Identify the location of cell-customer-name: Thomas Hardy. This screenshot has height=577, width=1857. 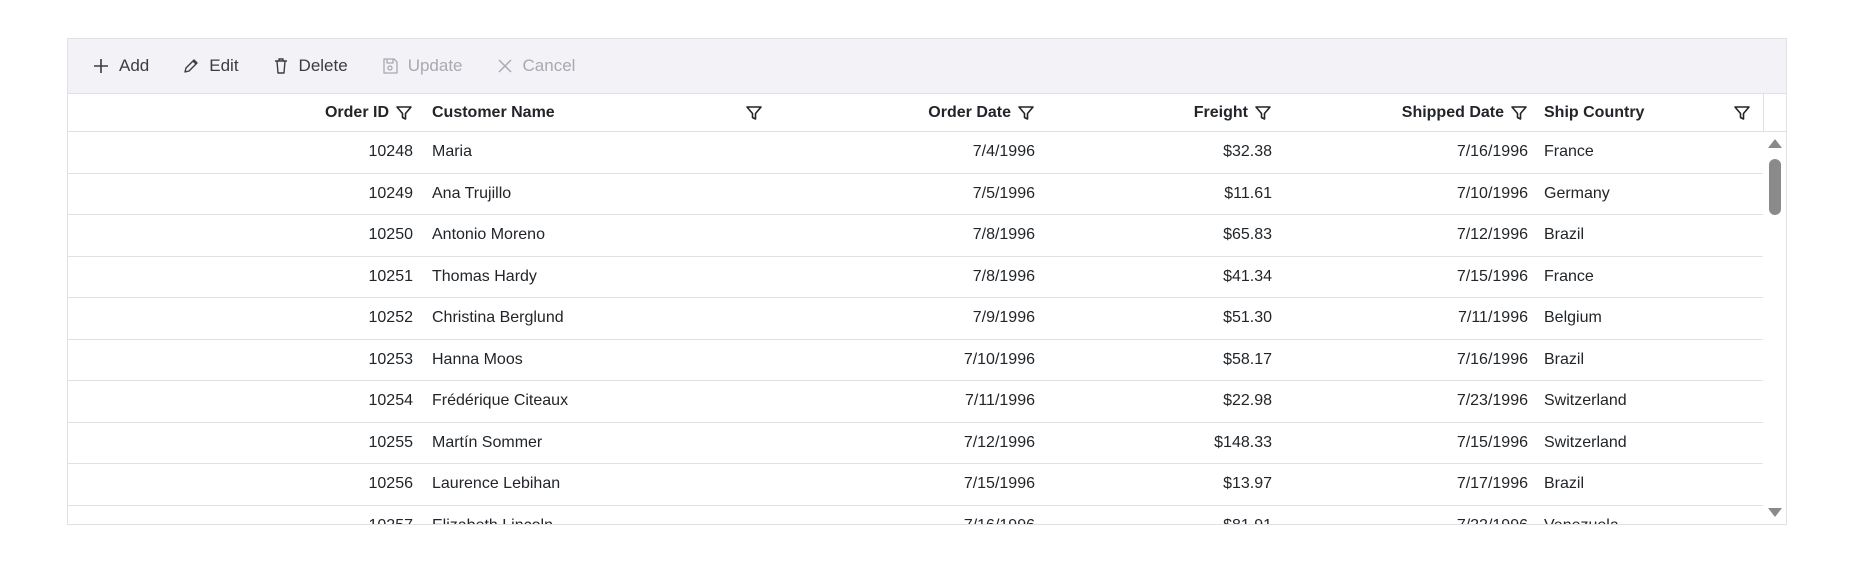
(484, 276).